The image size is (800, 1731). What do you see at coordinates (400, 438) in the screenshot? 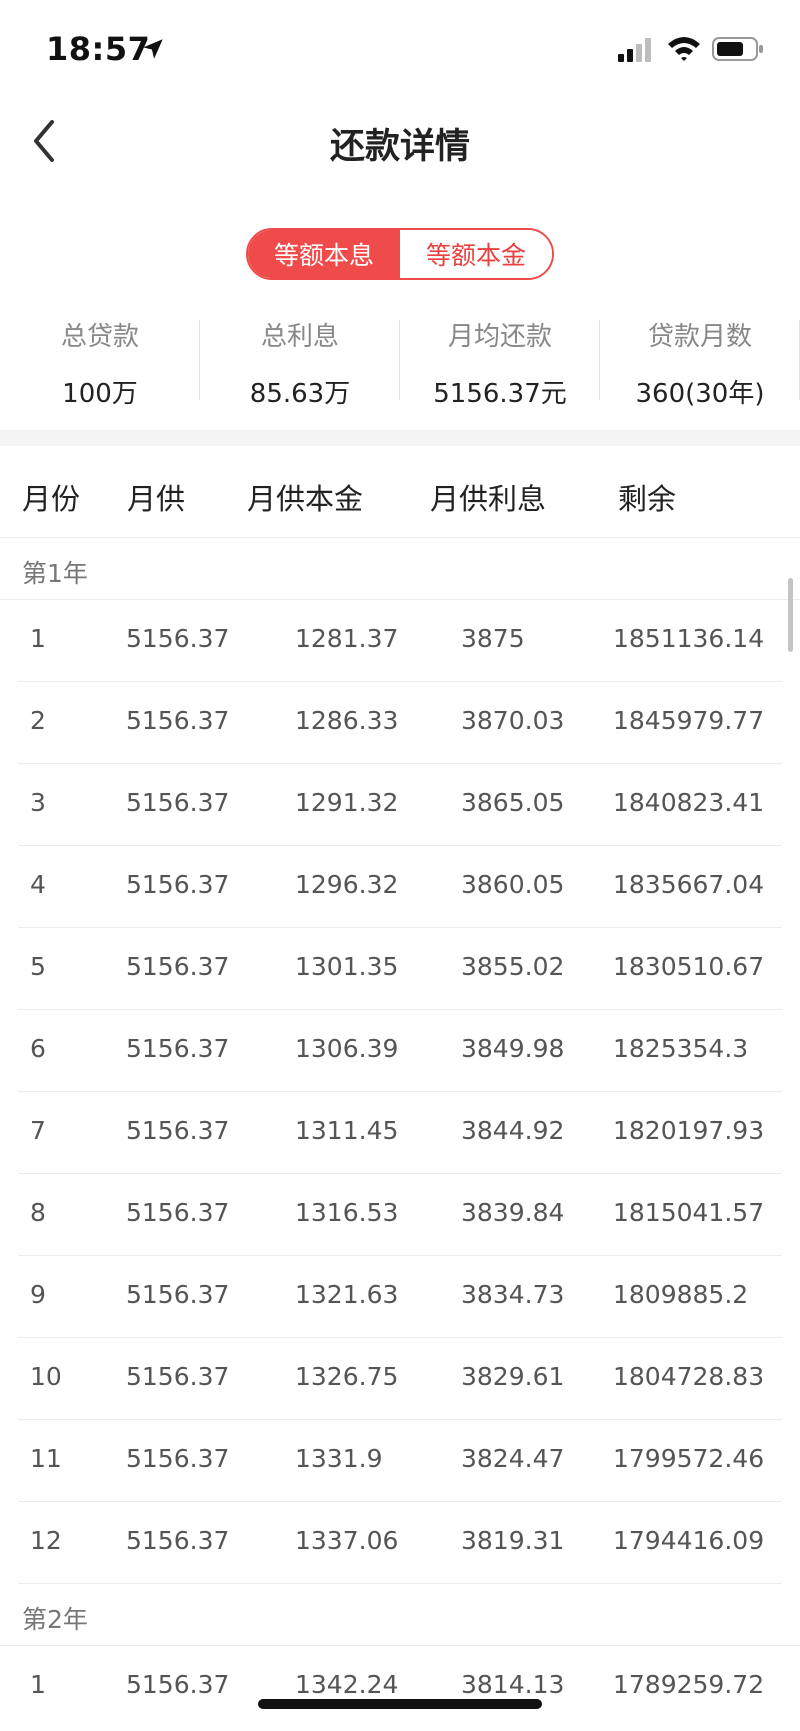
I see `section-separator` at bounding box center [400, 438].